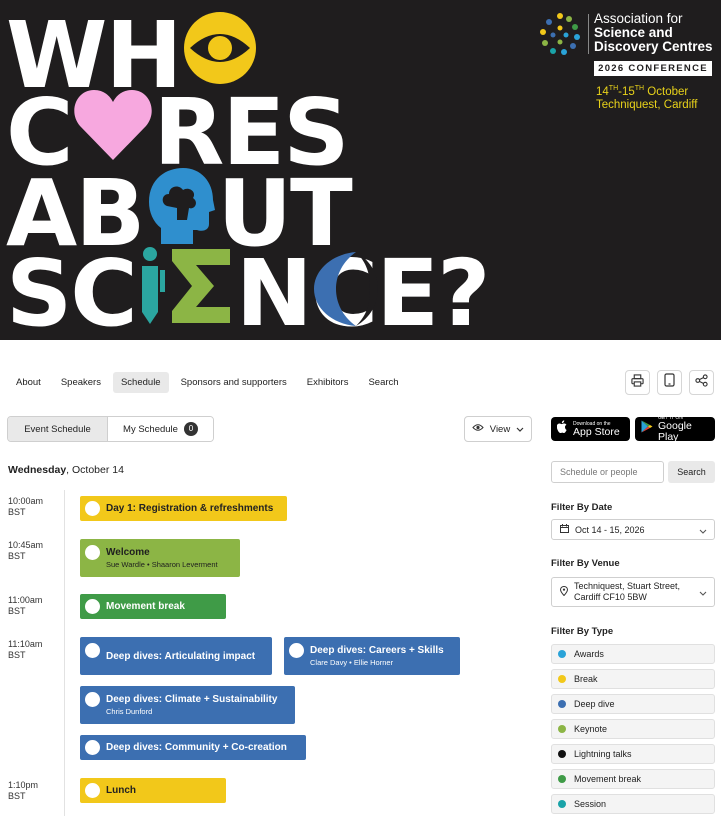  I want to click on filter-venue-label: Filter By Venue, so click(585, 563).